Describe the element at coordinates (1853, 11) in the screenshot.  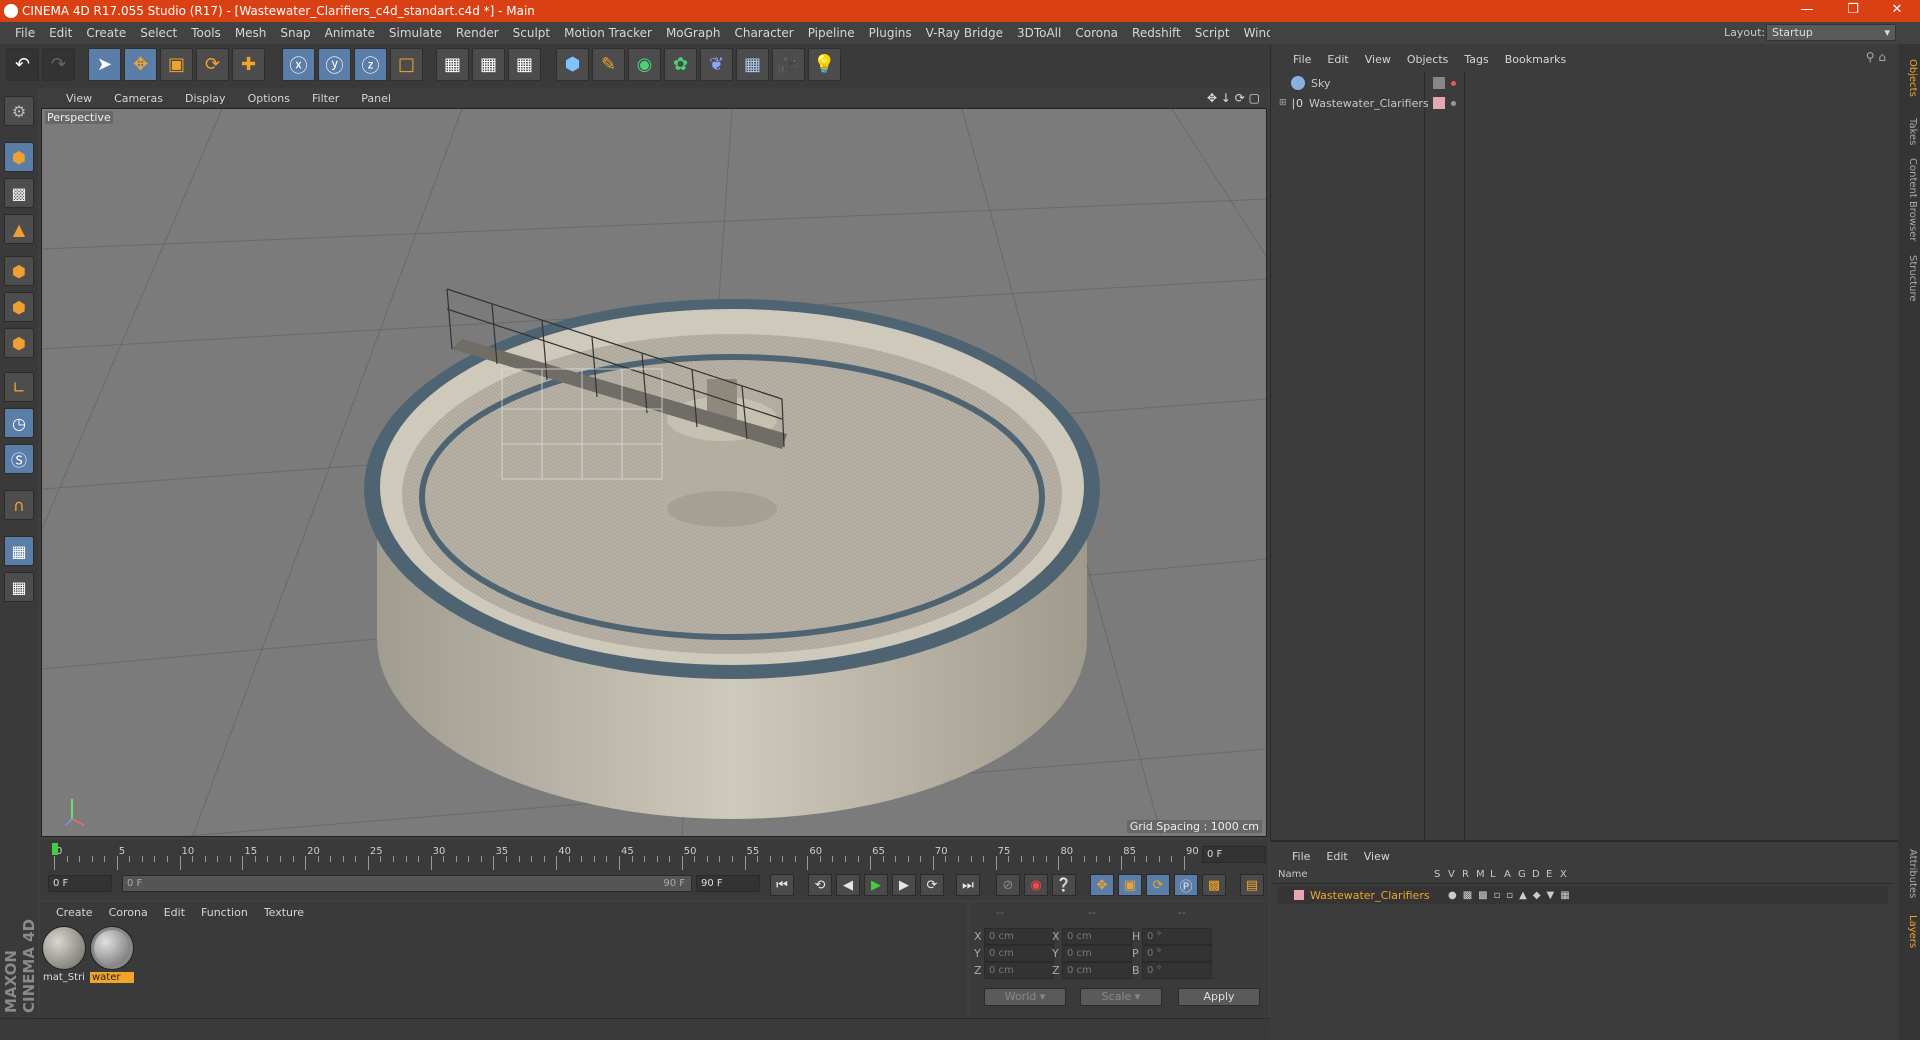
I see `restore-button: ❐` at that location.